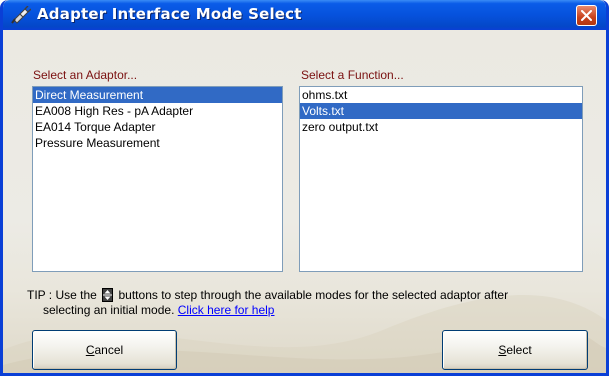  I want to click on cancel-label: ancel, so click(109, 350).